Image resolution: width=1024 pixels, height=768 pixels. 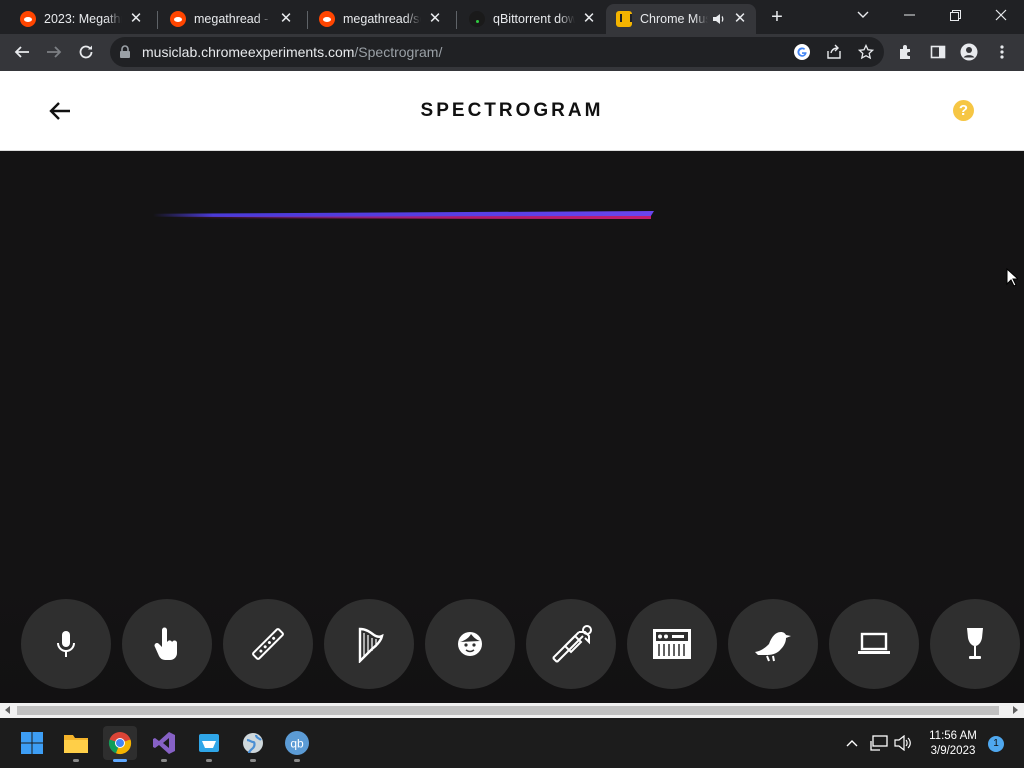 I want to click on file-explorer-icon, so click(x=76, y=744).